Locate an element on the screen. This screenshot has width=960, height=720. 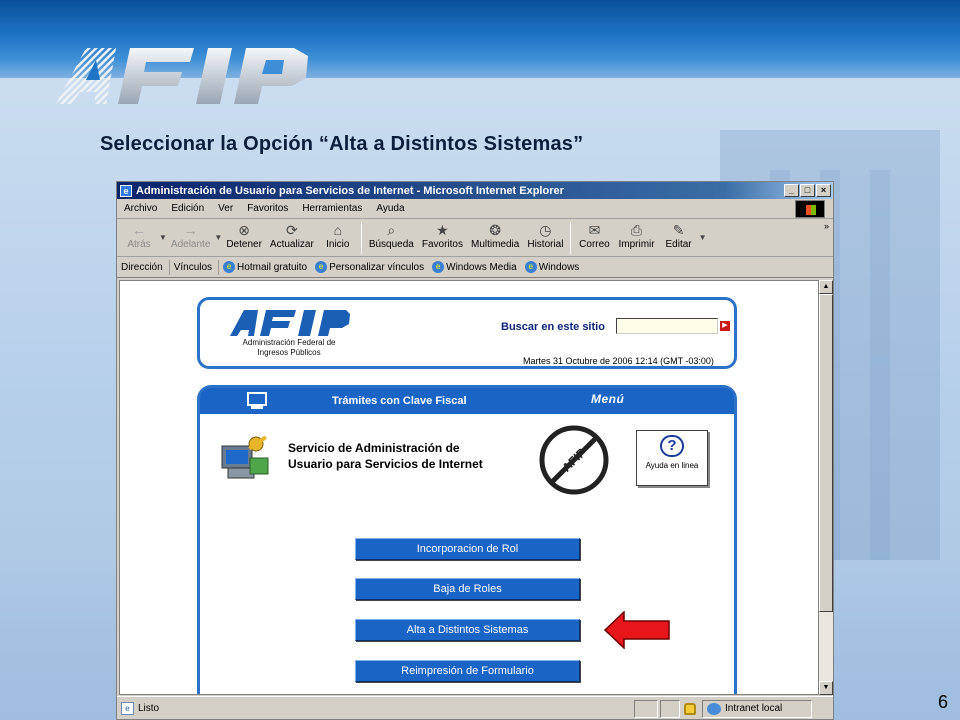
favorites-button: ★ Favoritos is located at coordinates (442, 234).